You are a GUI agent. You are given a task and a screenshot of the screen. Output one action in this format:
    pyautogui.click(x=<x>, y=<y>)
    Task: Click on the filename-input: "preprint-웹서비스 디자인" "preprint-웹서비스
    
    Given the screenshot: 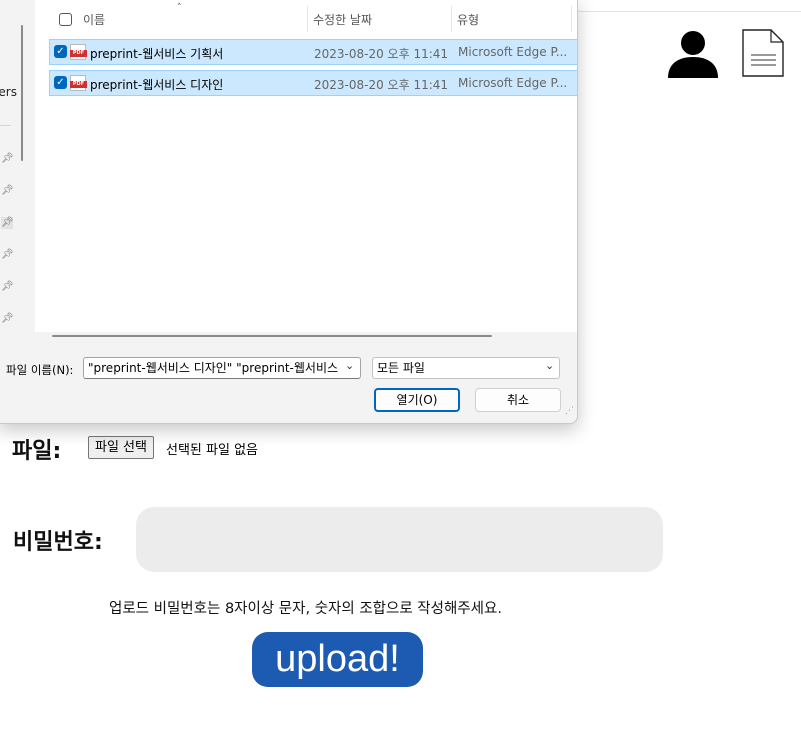 What is the action you would take?
    pyautogui.click(x=222, y=368)
    